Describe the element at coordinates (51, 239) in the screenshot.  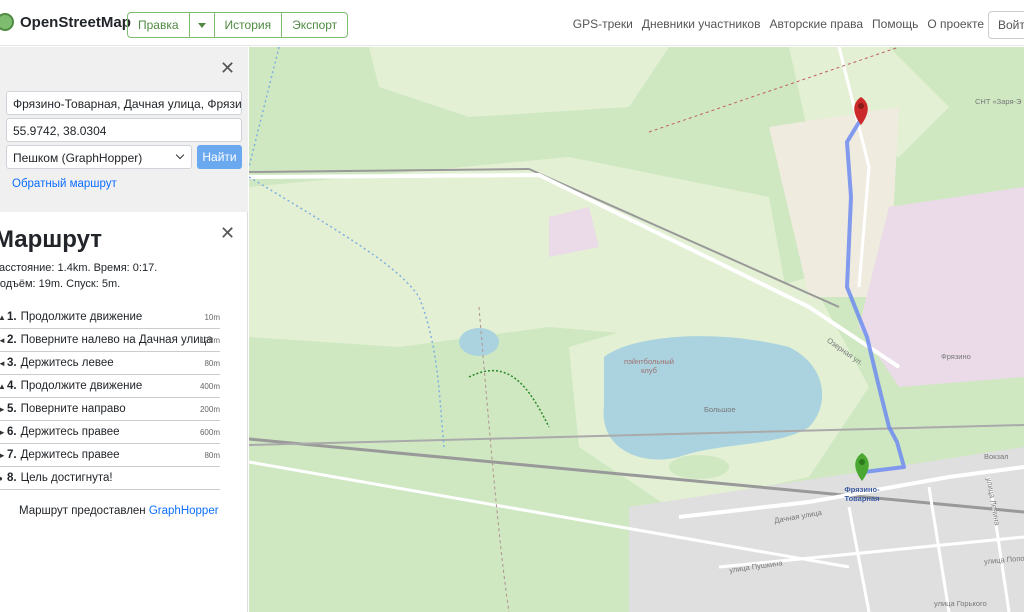
I see `route-title: Маршрут` at that location.